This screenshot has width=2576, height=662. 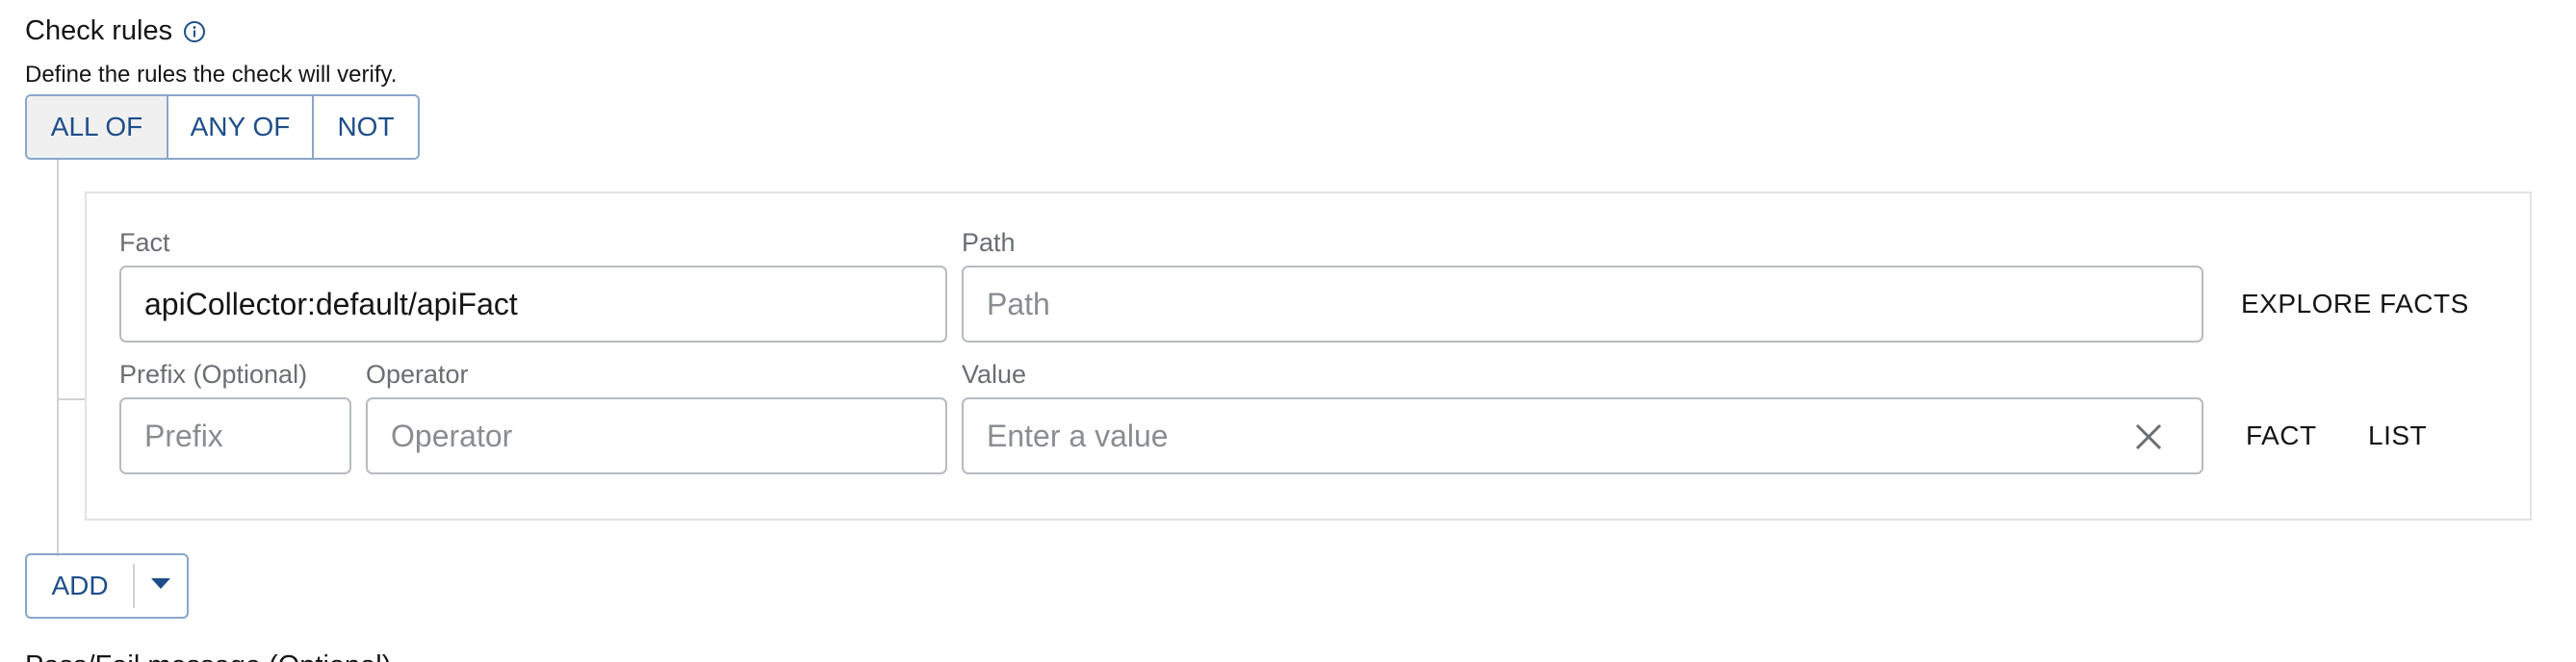 What do you see at coordinates (235, 436) in the screenshot?
I see `prefix-input: Prefix` at bounding box center [235, 436].